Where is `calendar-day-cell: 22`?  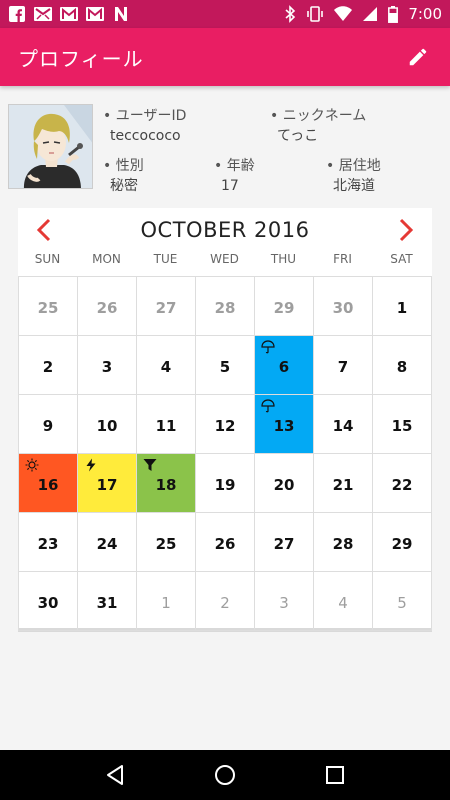
calendar-day-cell: 22 is located at coordinates (402, 483).